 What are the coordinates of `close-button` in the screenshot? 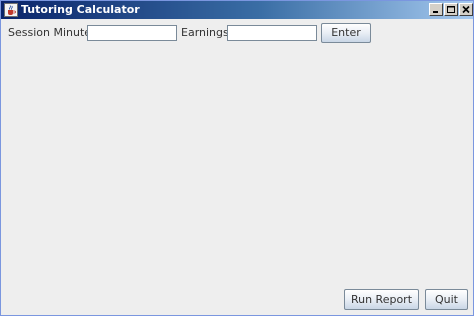 It's located at (466, 9).